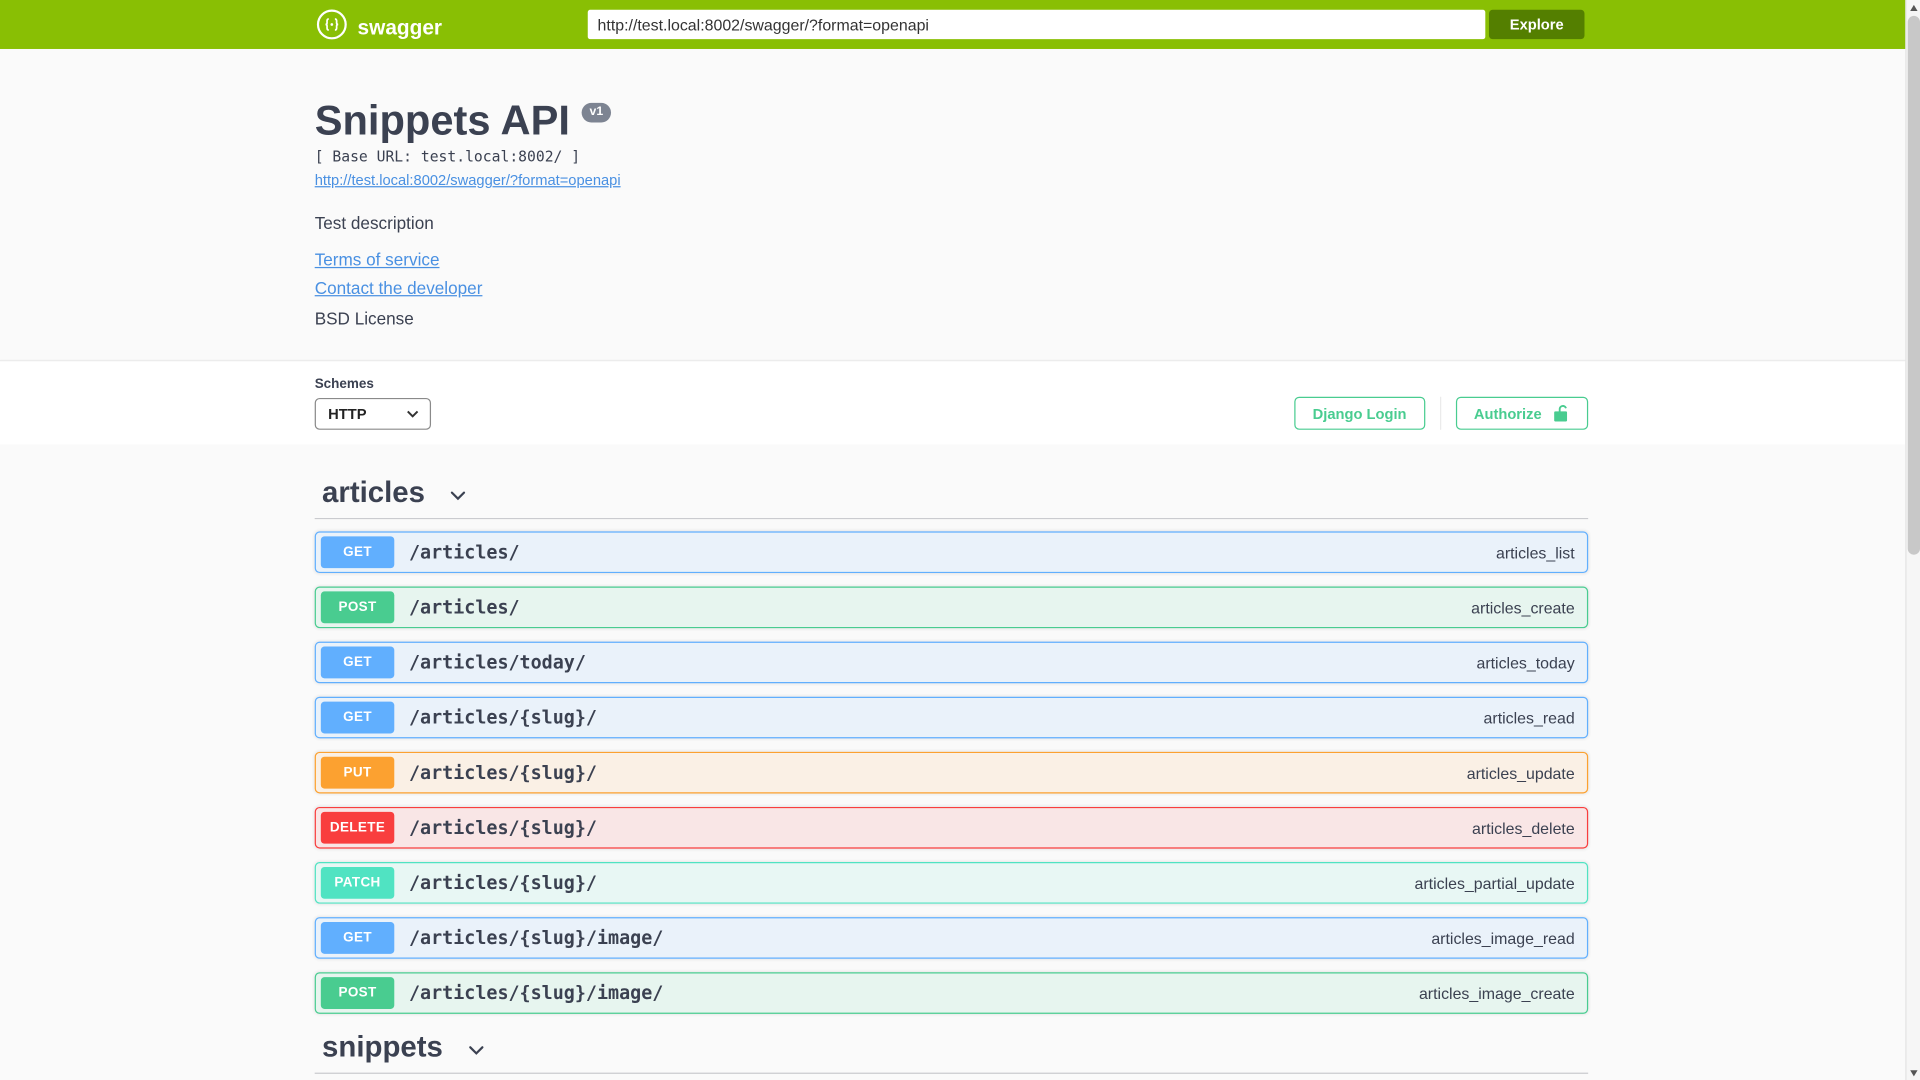 Image resolution: width=1920 pixels, height=1080 pixels. Describe the element at coordinates (399, 288) in the screenshot. I see `contact-developer-link: Contact the developer` at that location.